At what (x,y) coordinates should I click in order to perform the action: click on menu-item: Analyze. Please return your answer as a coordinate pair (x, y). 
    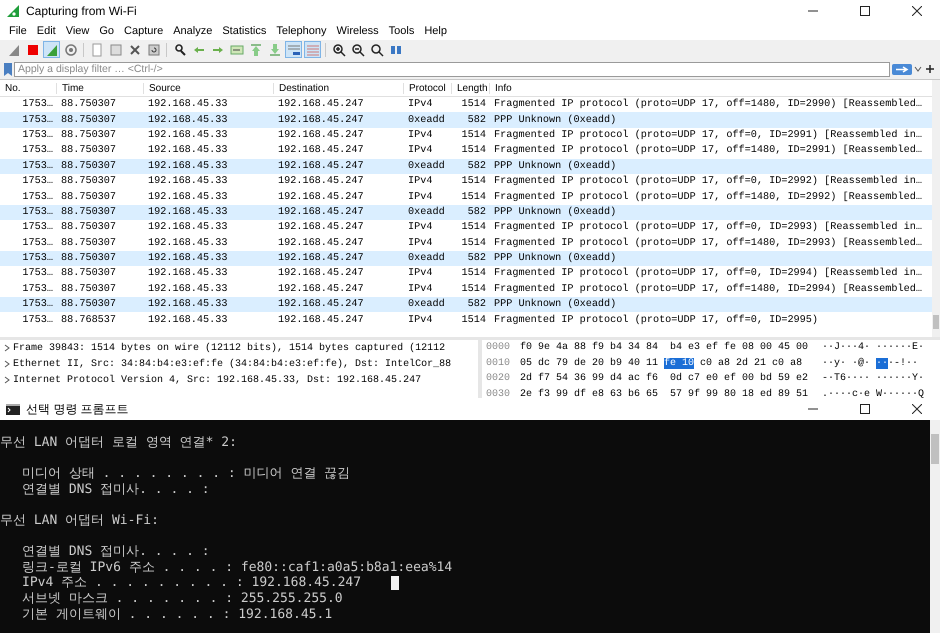
    Looking at the image, I should click on (193, 31).